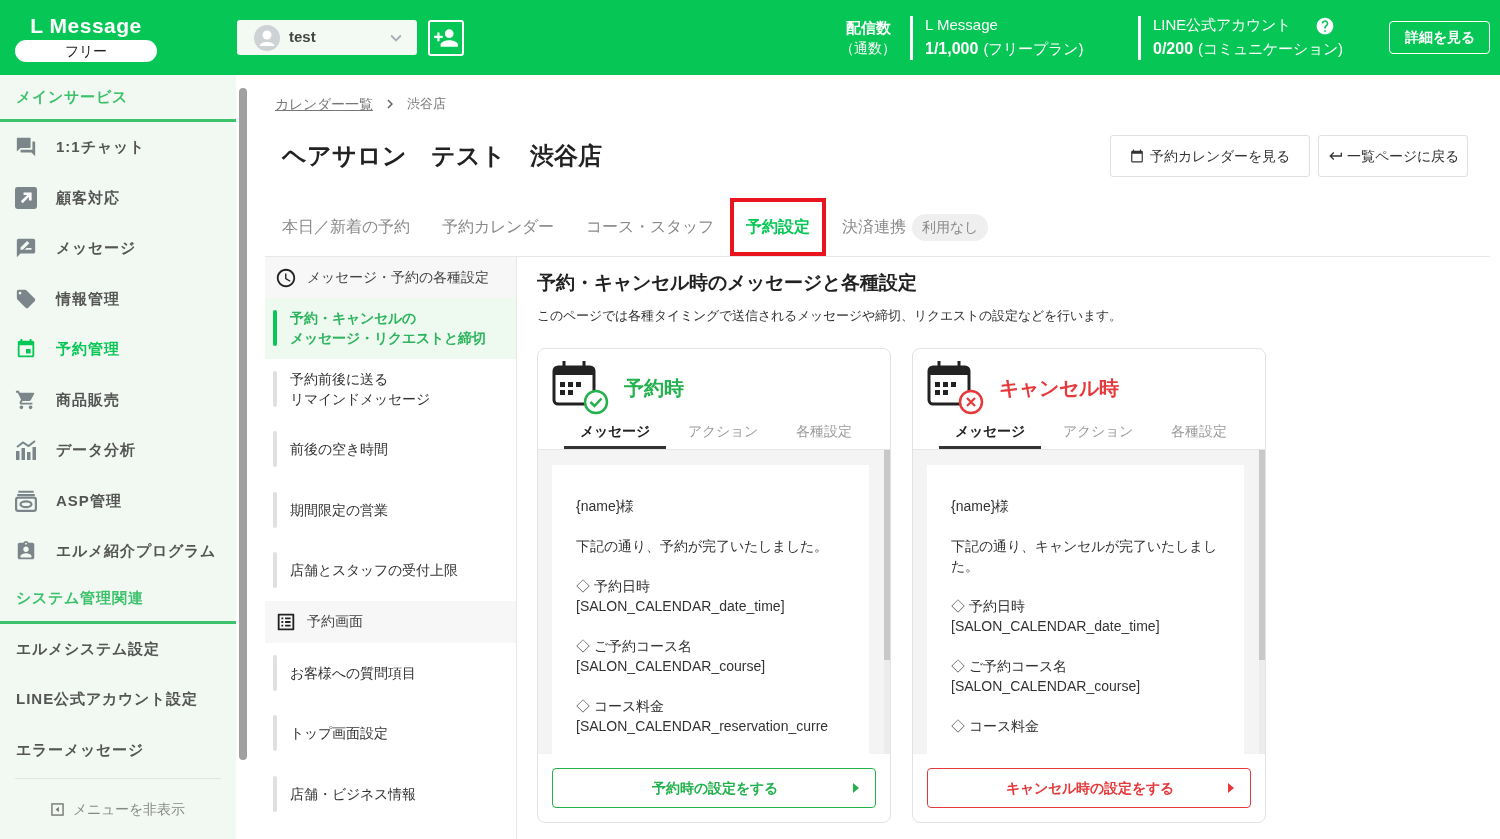  I want to click on breadcrumb-current: 渋谷店, so click(426, 104).